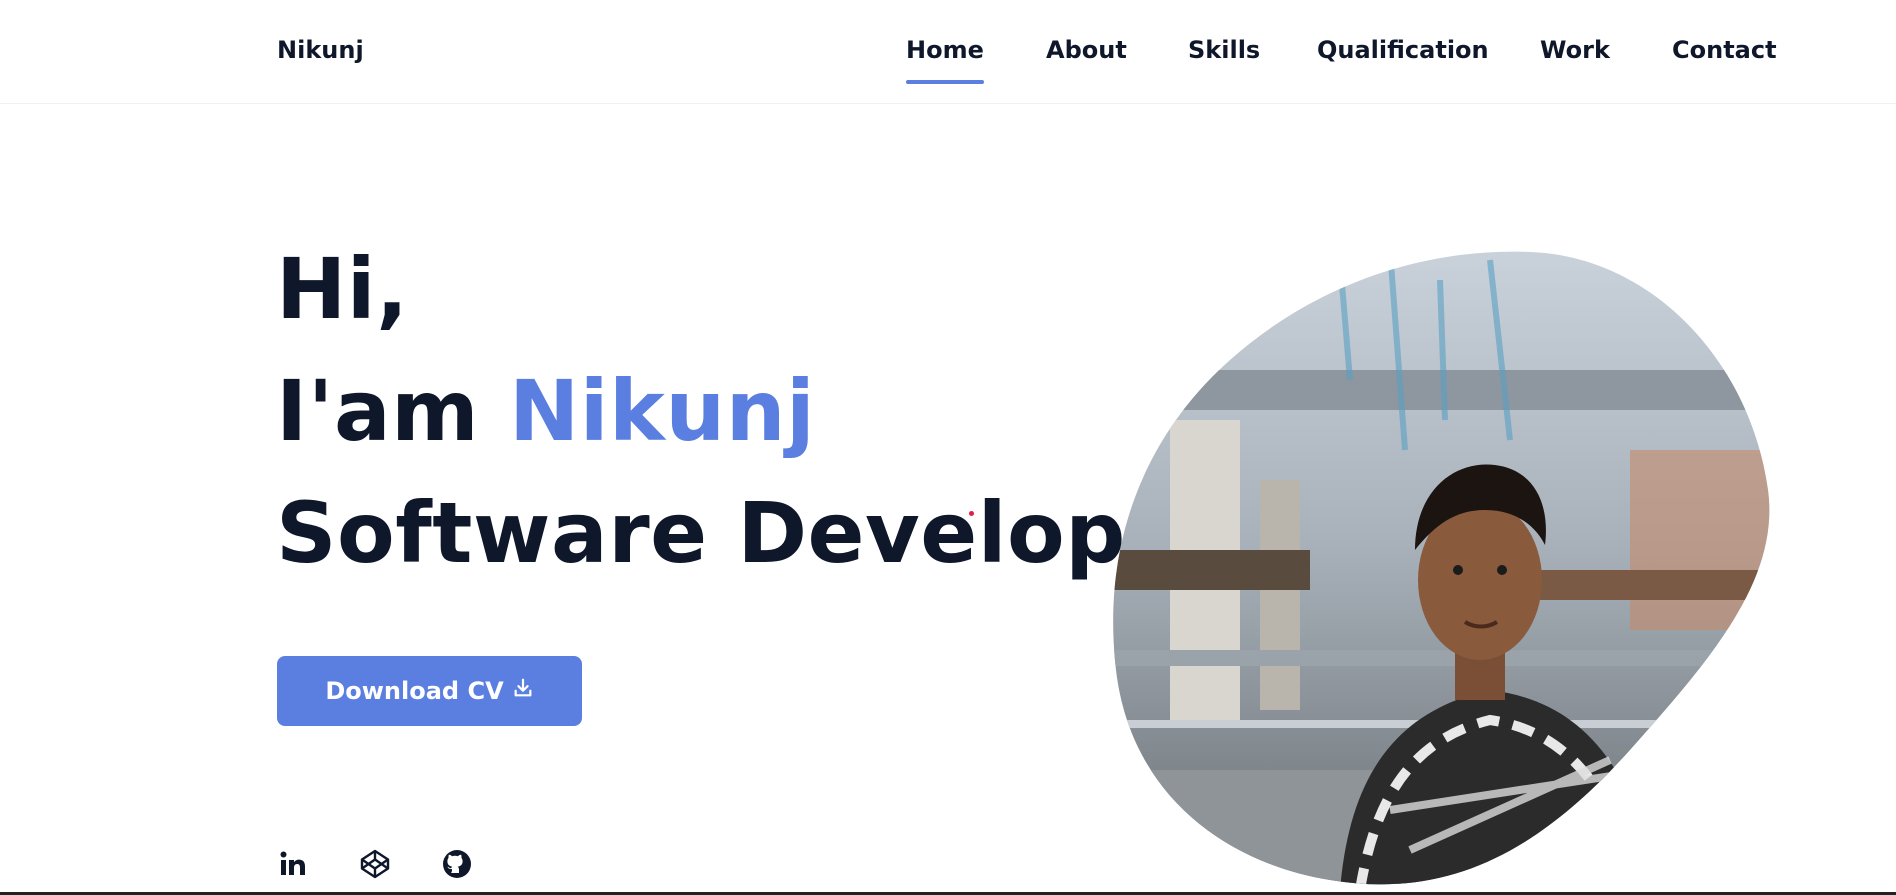 Image resolution: width=1896 pixels, height=895 pixels. What do you see at coordinates (1224, 50) in the screenshot?
I see `nav-skills: Skills` at bounding box center [1224, 50].